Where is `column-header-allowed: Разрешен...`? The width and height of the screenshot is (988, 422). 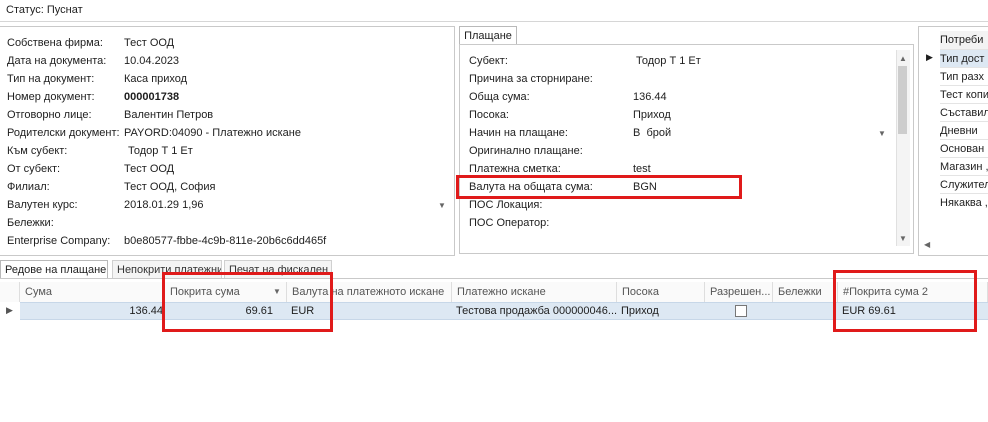 column-header-allowed: Разрешен... is located at coordinates (739, 292).